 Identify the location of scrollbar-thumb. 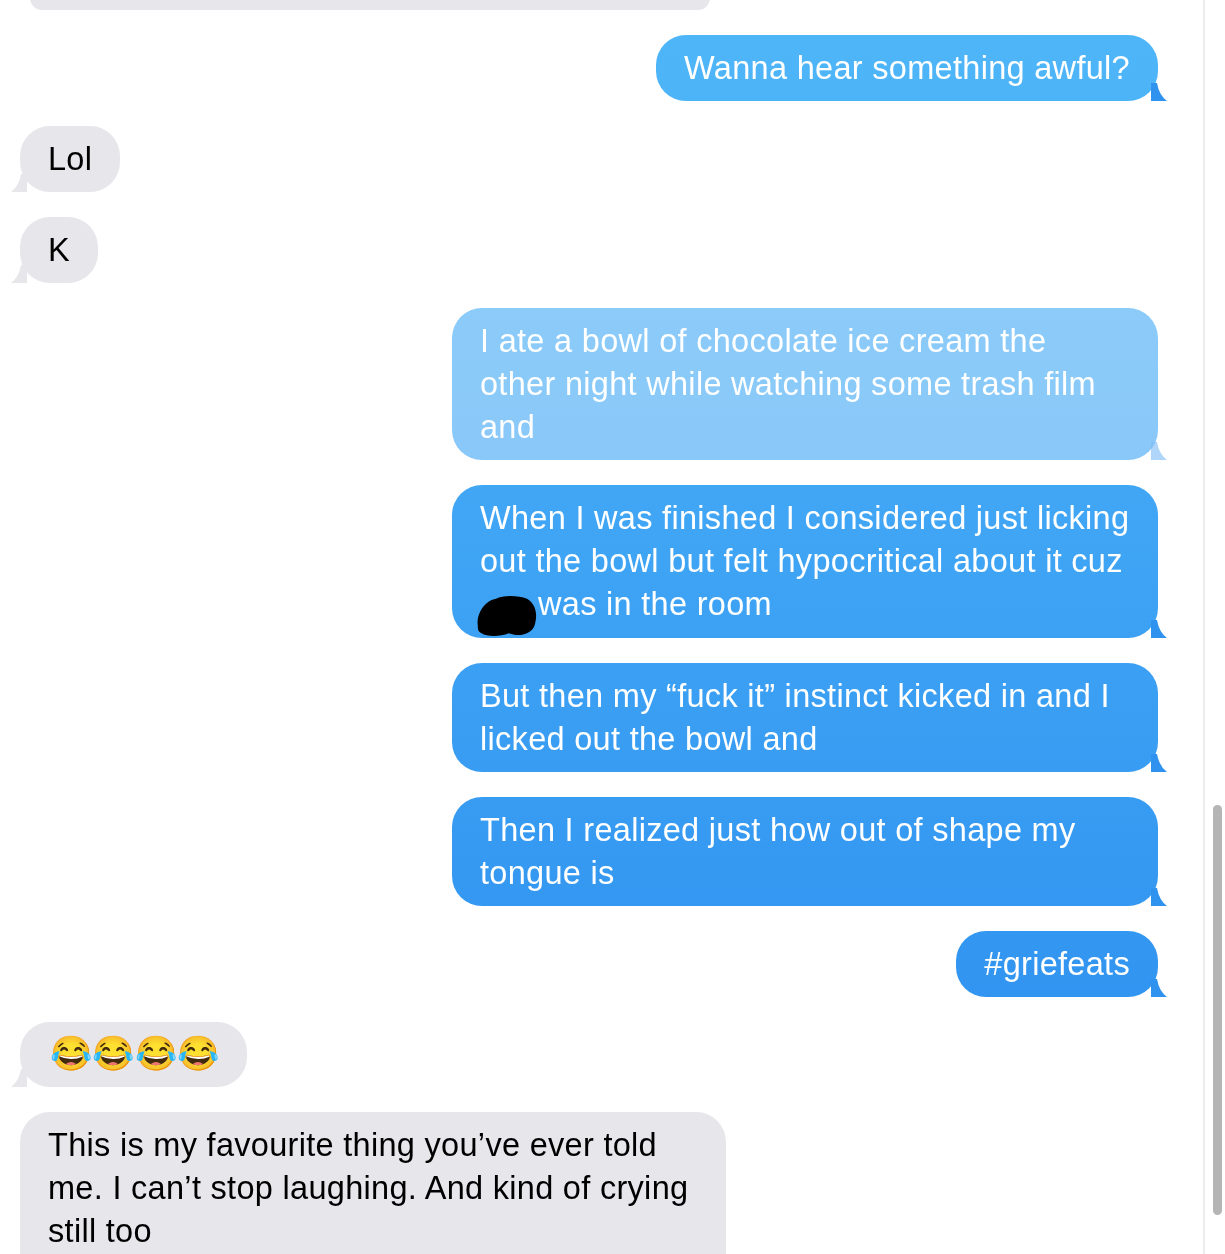
(1217, 1010).